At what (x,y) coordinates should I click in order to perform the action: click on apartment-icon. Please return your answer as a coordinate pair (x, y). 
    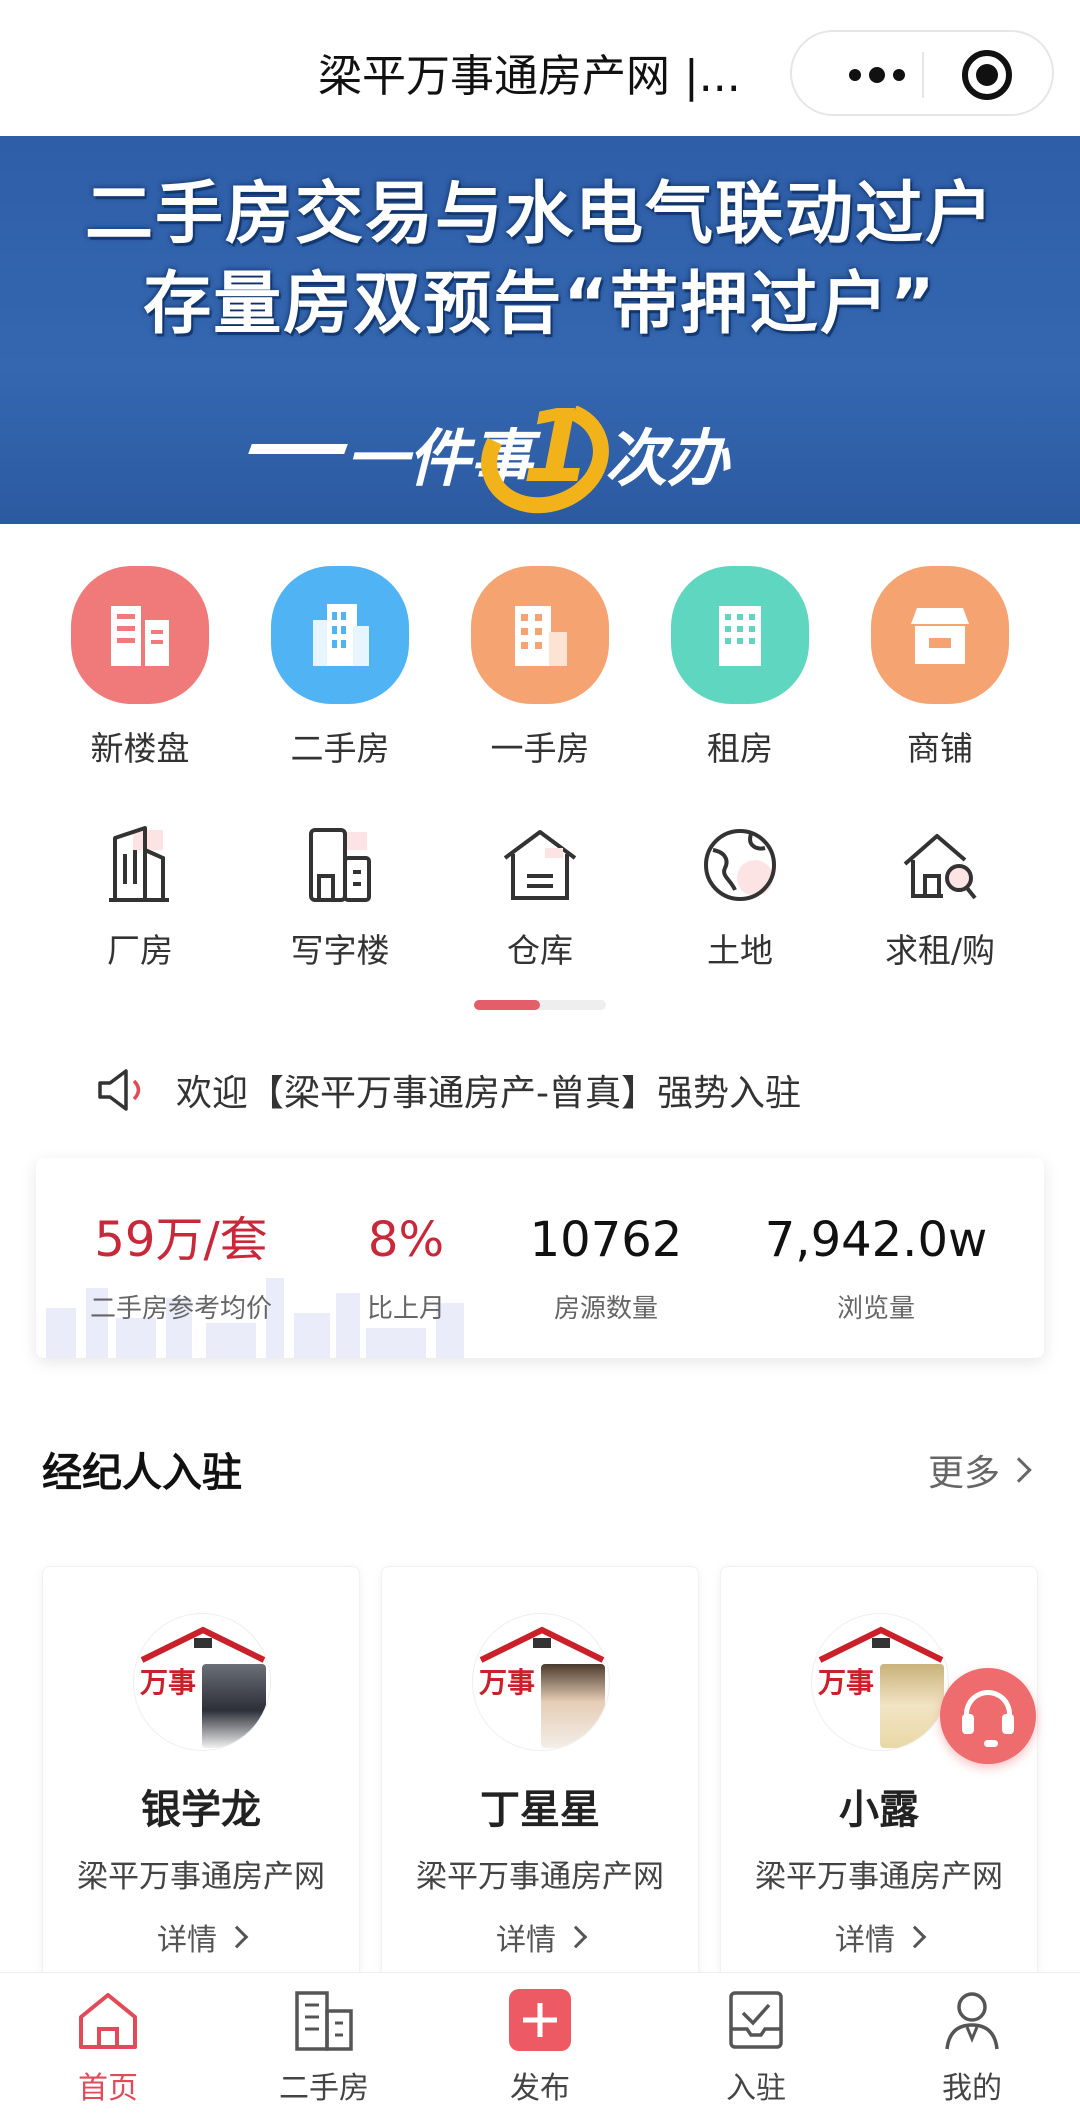
    Looking at the image, I should click on (540, 635).